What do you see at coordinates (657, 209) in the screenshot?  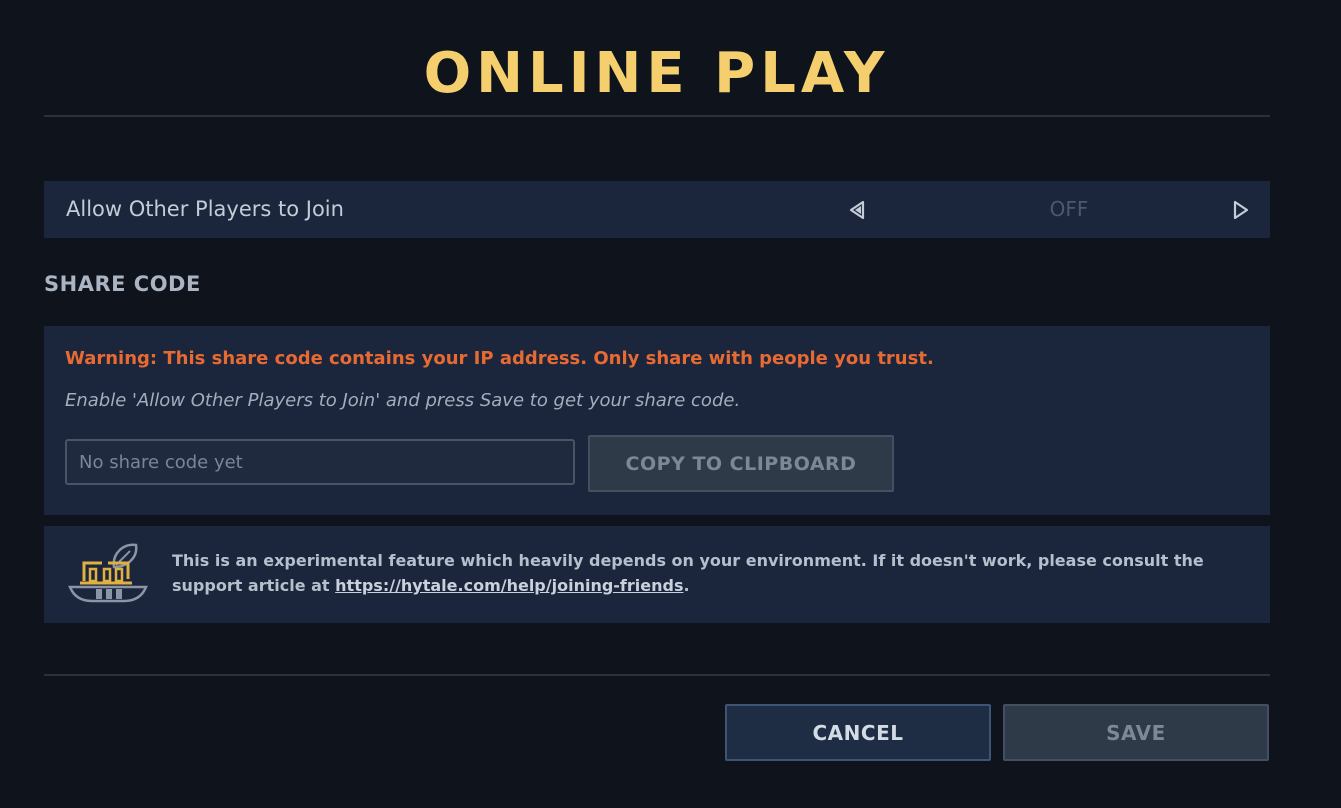 I see `allow-join-setting: Allow Other Players to Join OFF` at bounding box center [657, 209].